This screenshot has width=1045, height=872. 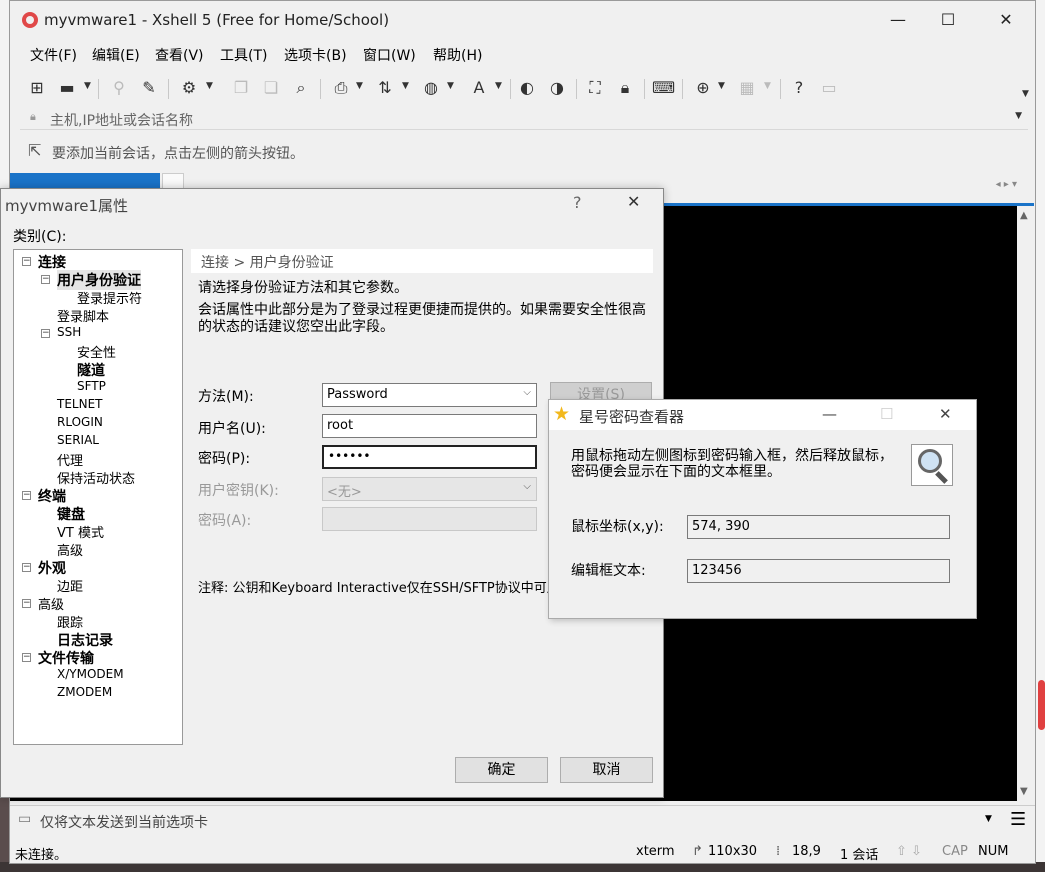 What do you see at coordinates (96, 477) in the screenshot?
I see `tree-item-keepalive: 保持活动状态` at bounding box center [96, 477].